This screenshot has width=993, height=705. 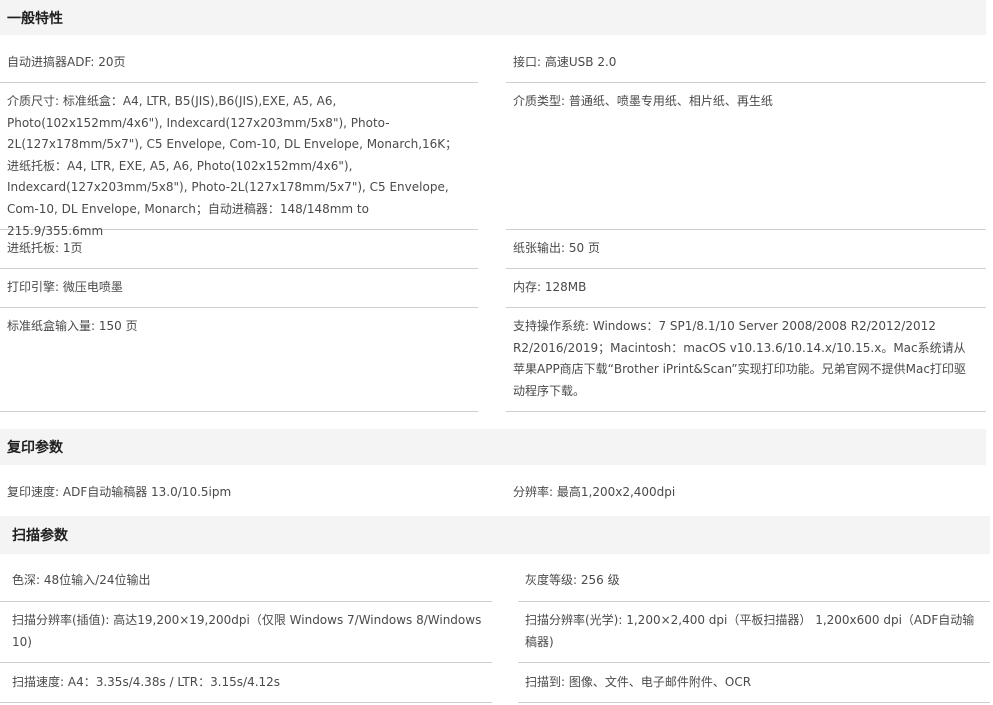 What do you see at coordinates (97, 580) in the screenshot?
I see `spec-value: 48位输入/24位输出` at bounding box center [97, 580].